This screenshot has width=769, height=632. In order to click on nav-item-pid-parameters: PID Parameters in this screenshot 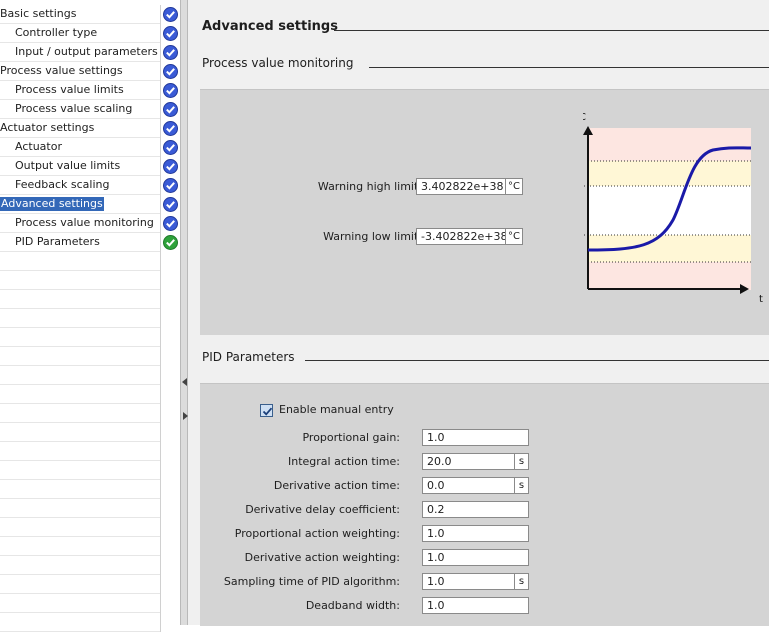, I will do `click(90, 242)`.